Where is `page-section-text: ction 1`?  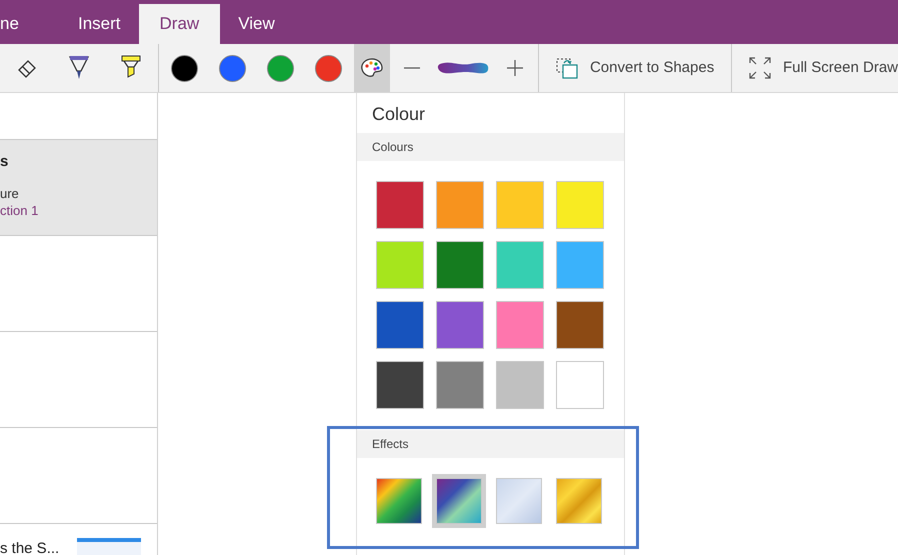 page-section-text: ction 1 is located at coordinates (20, 210).